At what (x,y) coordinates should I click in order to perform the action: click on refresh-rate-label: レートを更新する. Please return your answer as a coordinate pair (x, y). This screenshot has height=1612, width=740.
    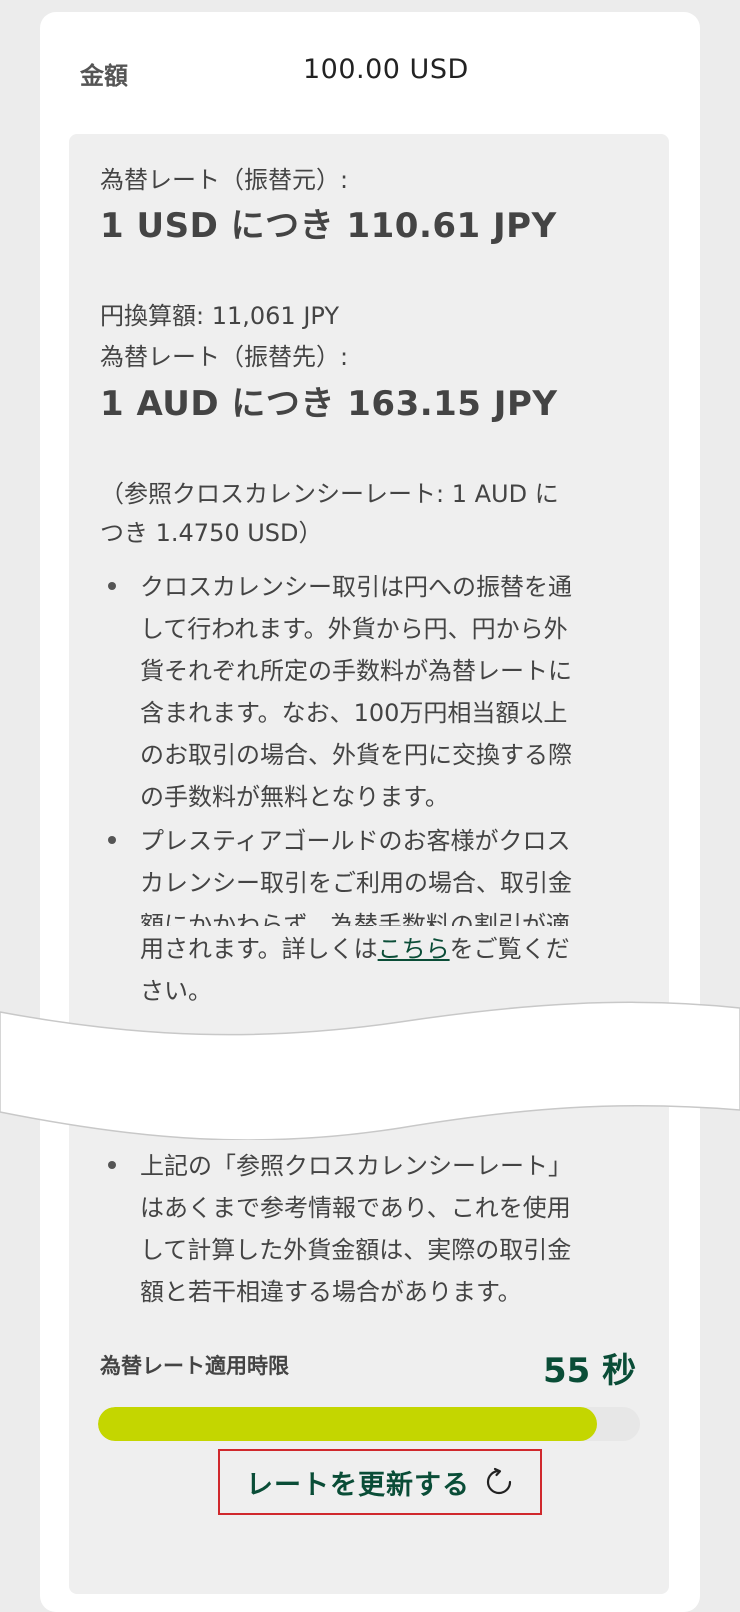
    Looking at the image, I should click on (358, 1485).